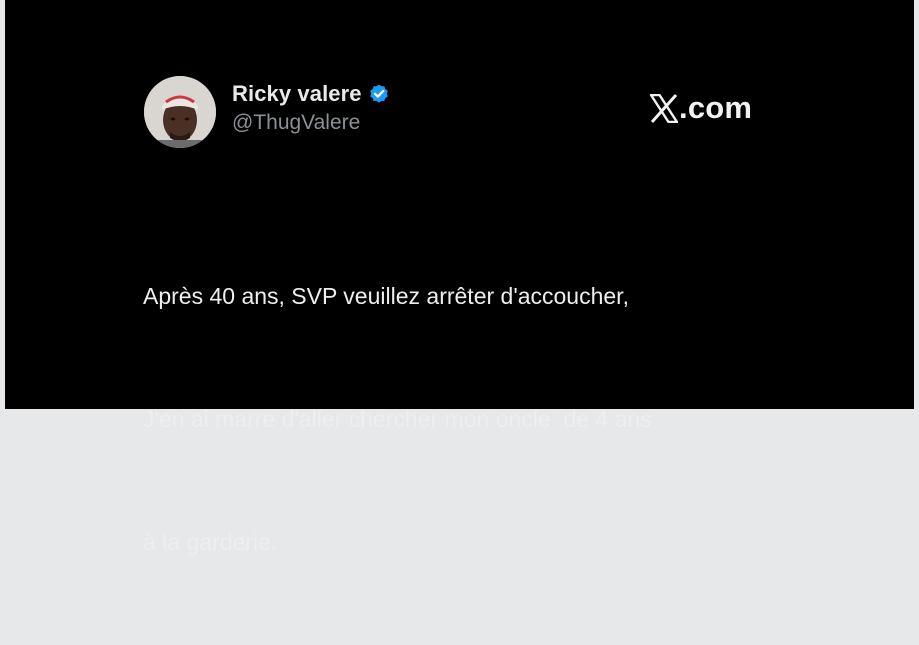 This screenshot has width=919, height=645. I want to click on author-display-name: Ricky valere, so click(297, 94).